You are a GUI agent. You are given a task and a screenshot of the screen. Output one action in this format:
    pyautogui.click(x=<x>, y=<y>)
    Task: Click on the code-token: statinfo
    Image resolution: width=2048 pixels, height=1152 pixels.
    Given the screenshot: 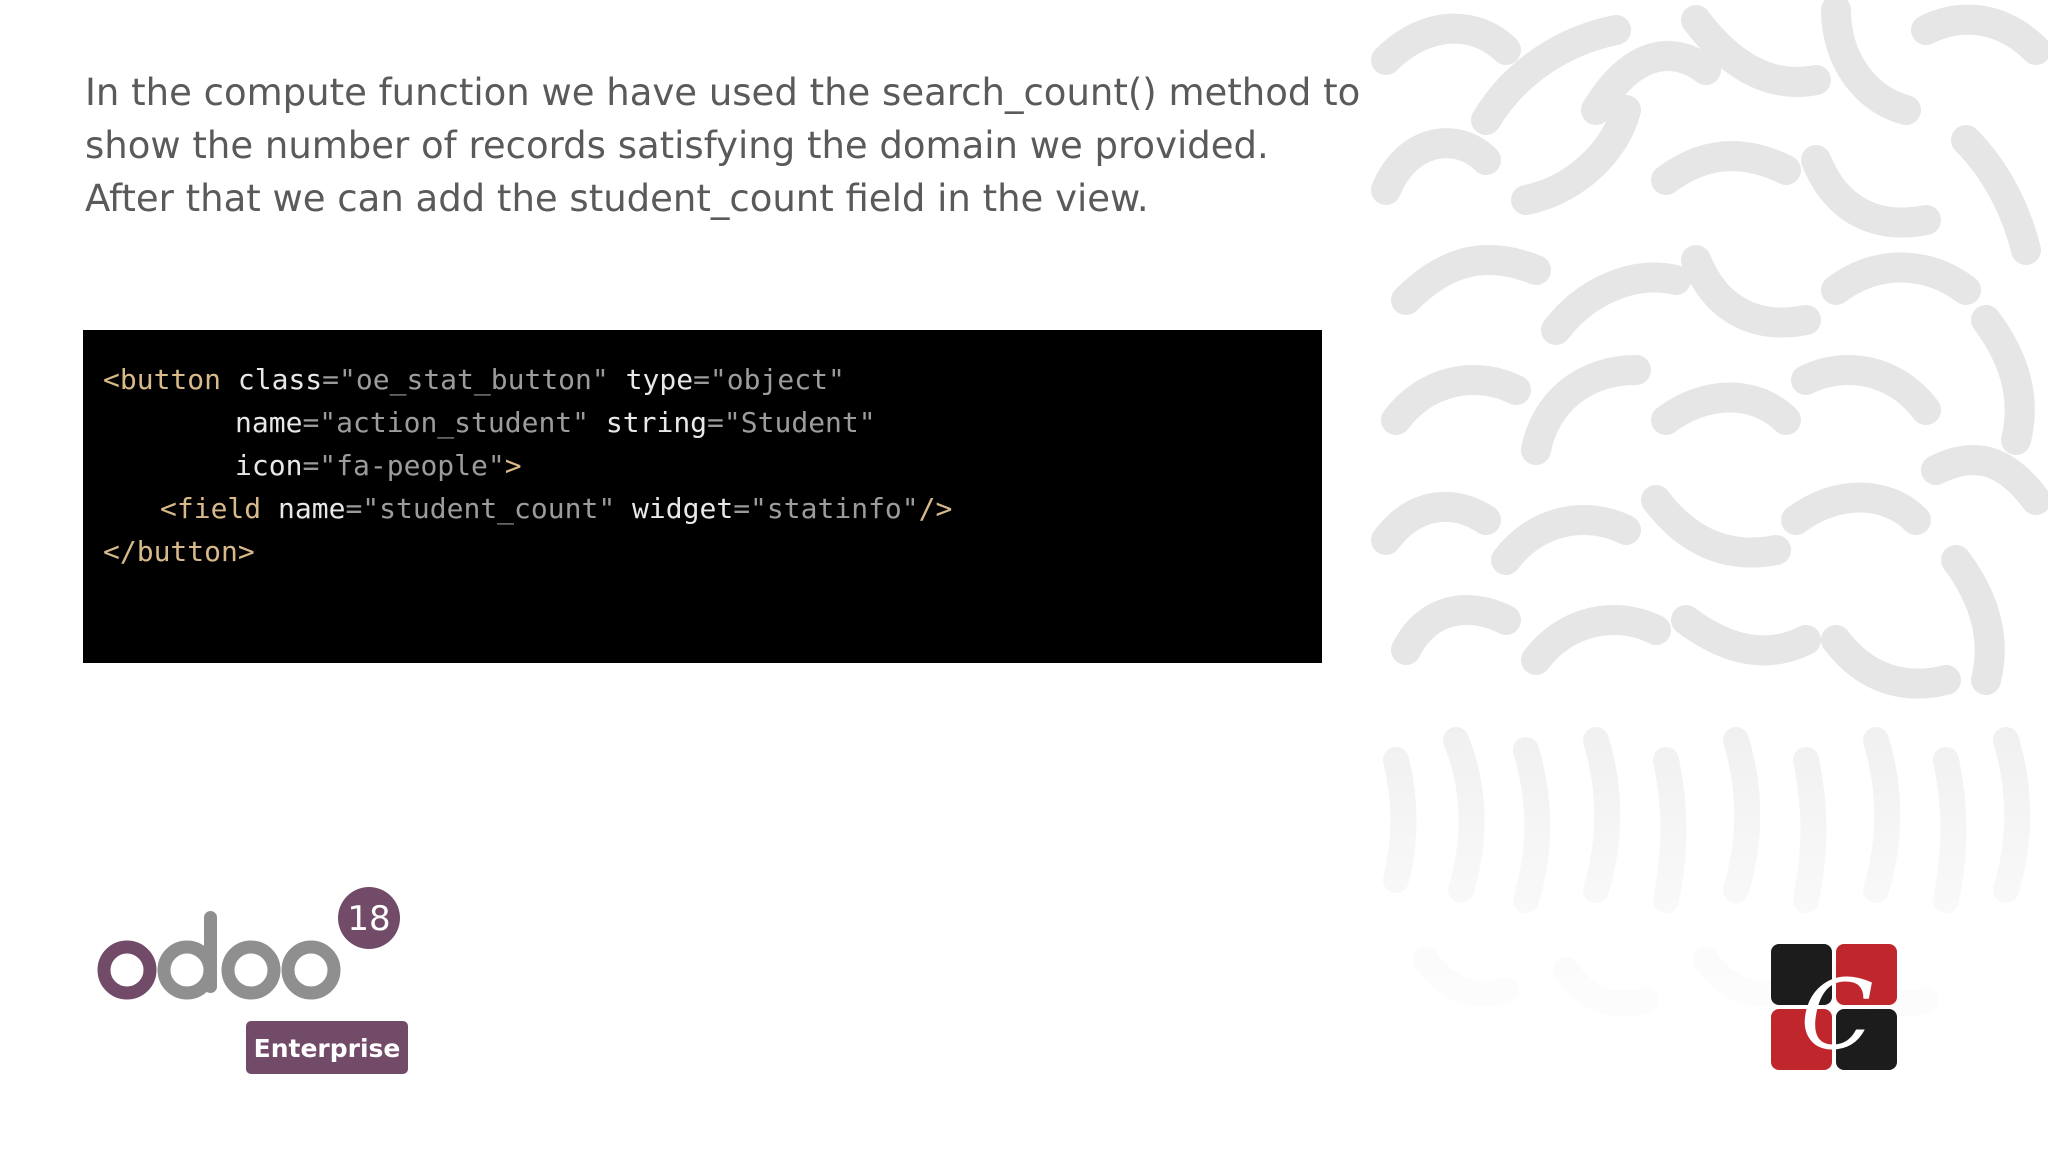 What is the action you would take?
    pyautogui.click(x=834, y=508)
    